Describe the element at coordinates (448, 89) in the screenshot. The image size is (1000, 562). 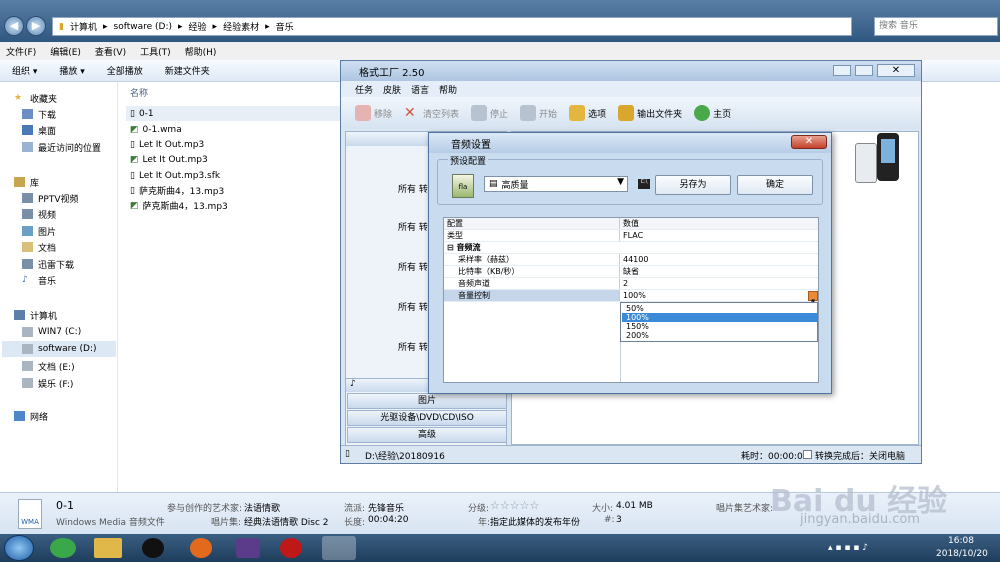
I see `ff-menu-help: 帮助` at that location.